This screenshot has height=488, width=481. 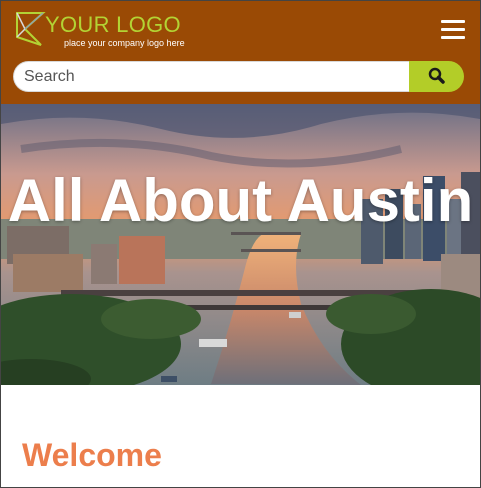 I want to click on search-icon, so click(x=436, y=75).